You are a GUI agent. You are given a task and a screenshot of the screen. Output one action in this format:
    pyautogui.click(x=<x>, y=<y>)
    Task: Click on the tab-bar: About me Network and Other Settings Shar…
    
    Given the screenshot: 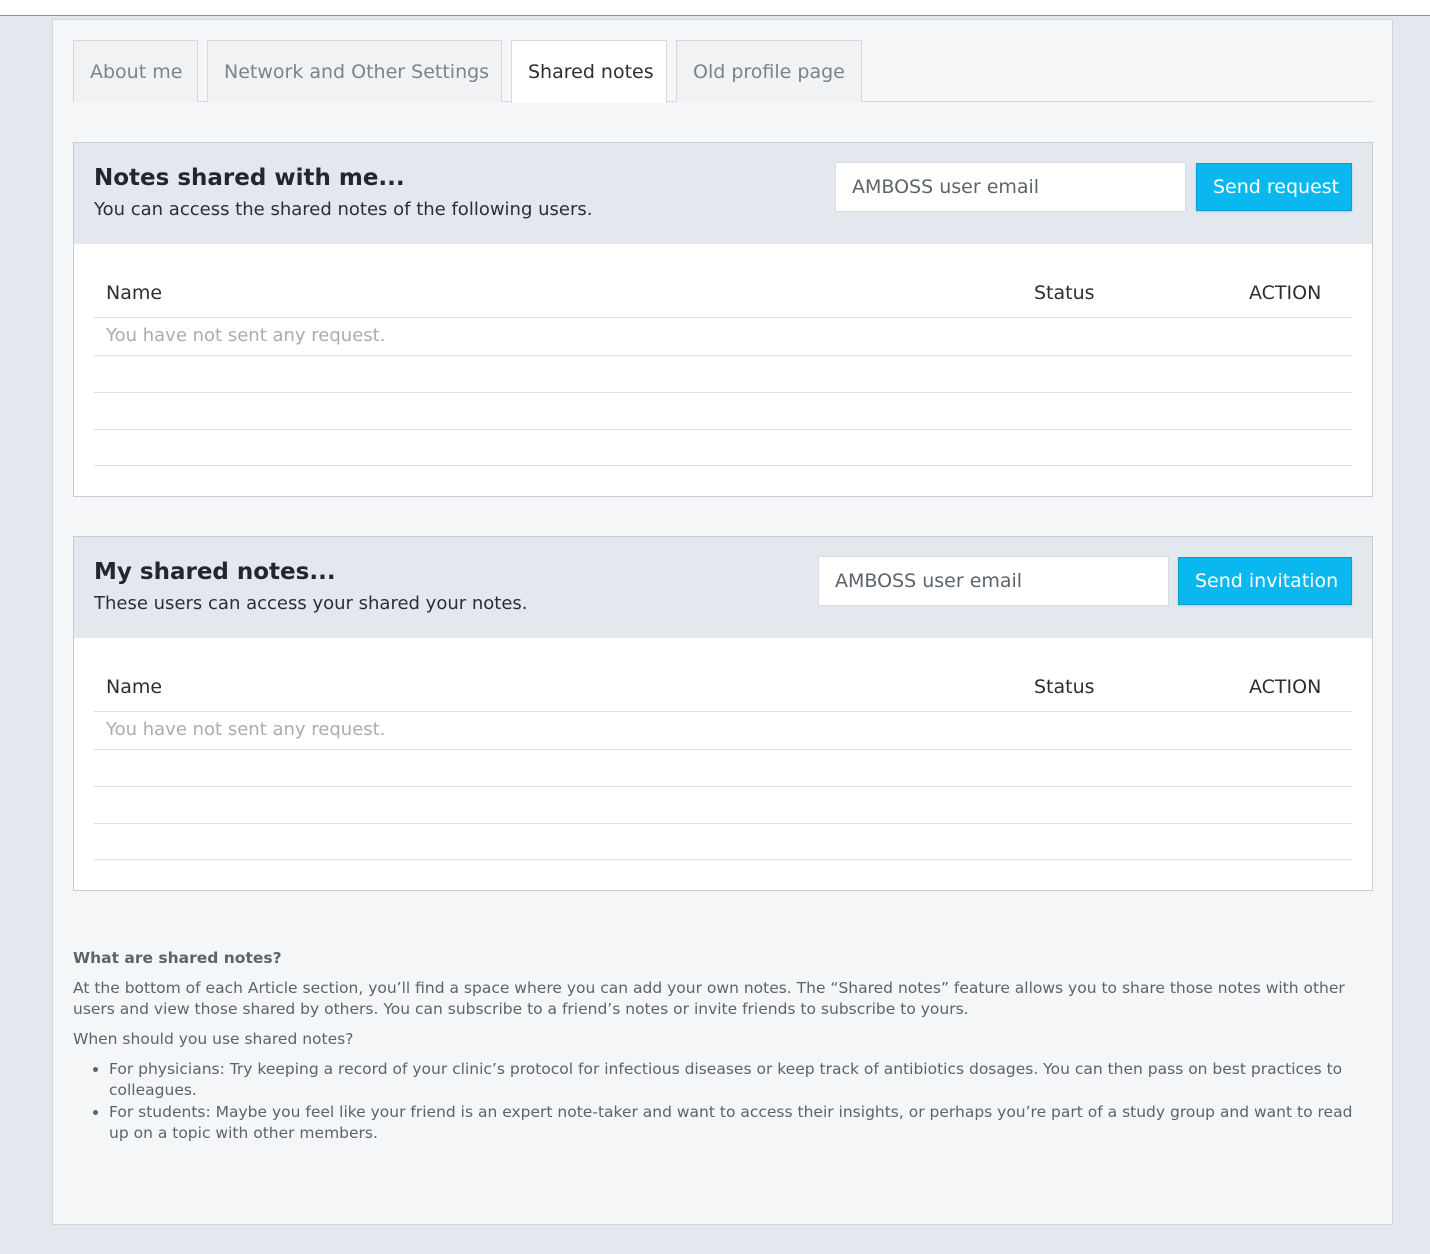 What is the action you would take?
    pyautogui.click(x=723, y=71)
    